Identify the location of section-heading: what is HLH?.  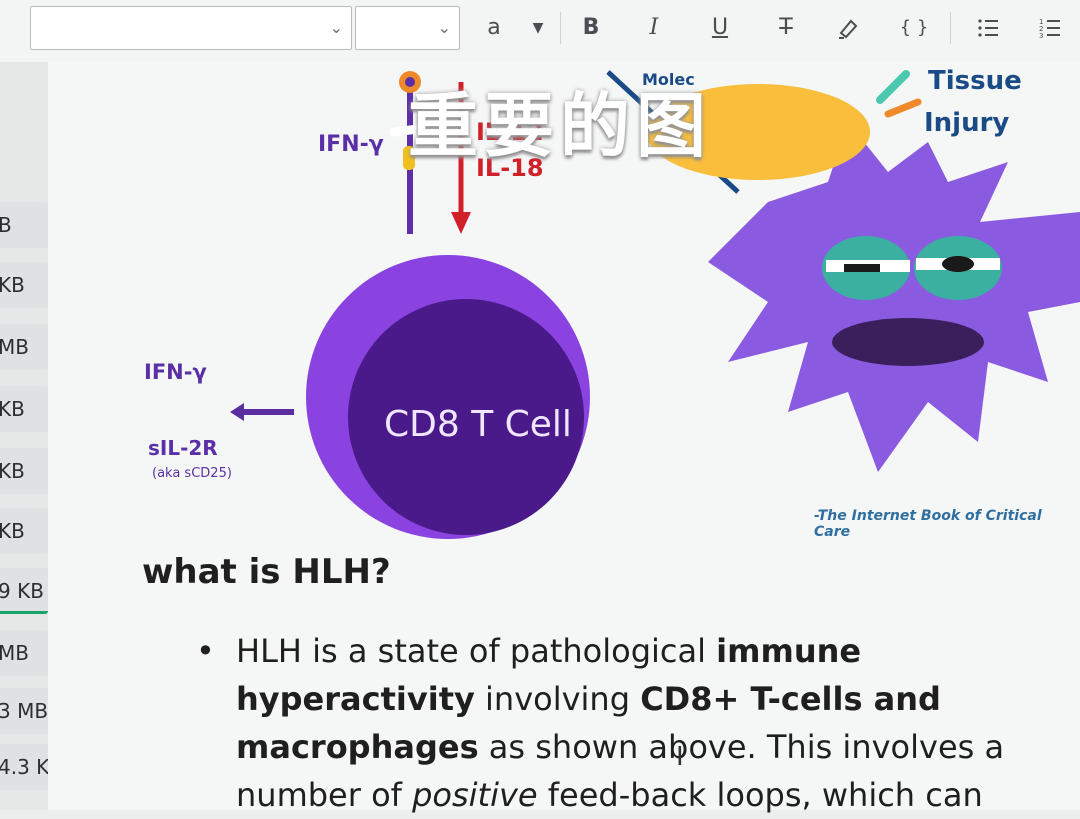
(266, 572).